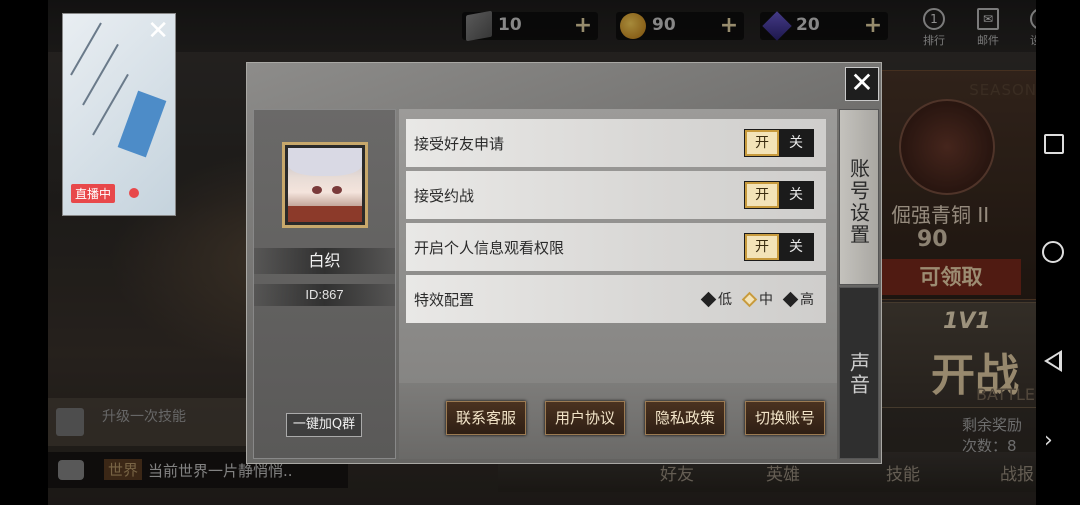 Image resolution: width=1080 pixels, height=505 pixels. I want to click on system-nav-bar: ›, so click(1058, 252).